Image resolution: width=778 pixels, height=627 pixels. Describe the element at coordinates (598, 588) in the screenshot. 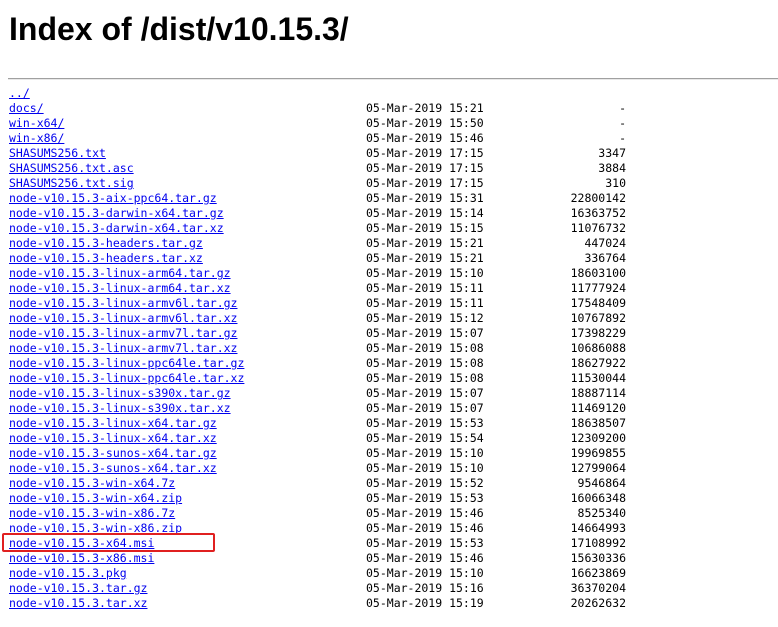

I see `file-size: 36370204` at that location.